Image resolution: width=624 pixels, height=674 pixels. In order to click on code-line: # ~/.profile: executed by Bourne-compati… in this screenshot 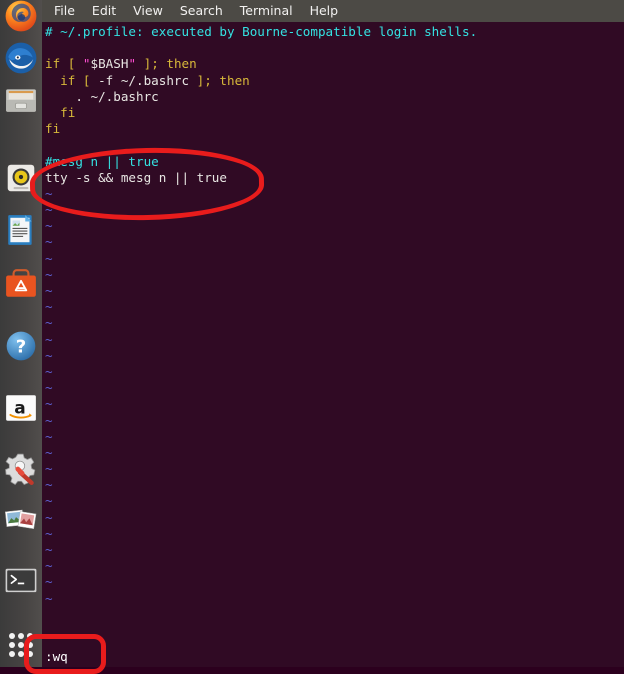, I will do `click(334, 32)`.